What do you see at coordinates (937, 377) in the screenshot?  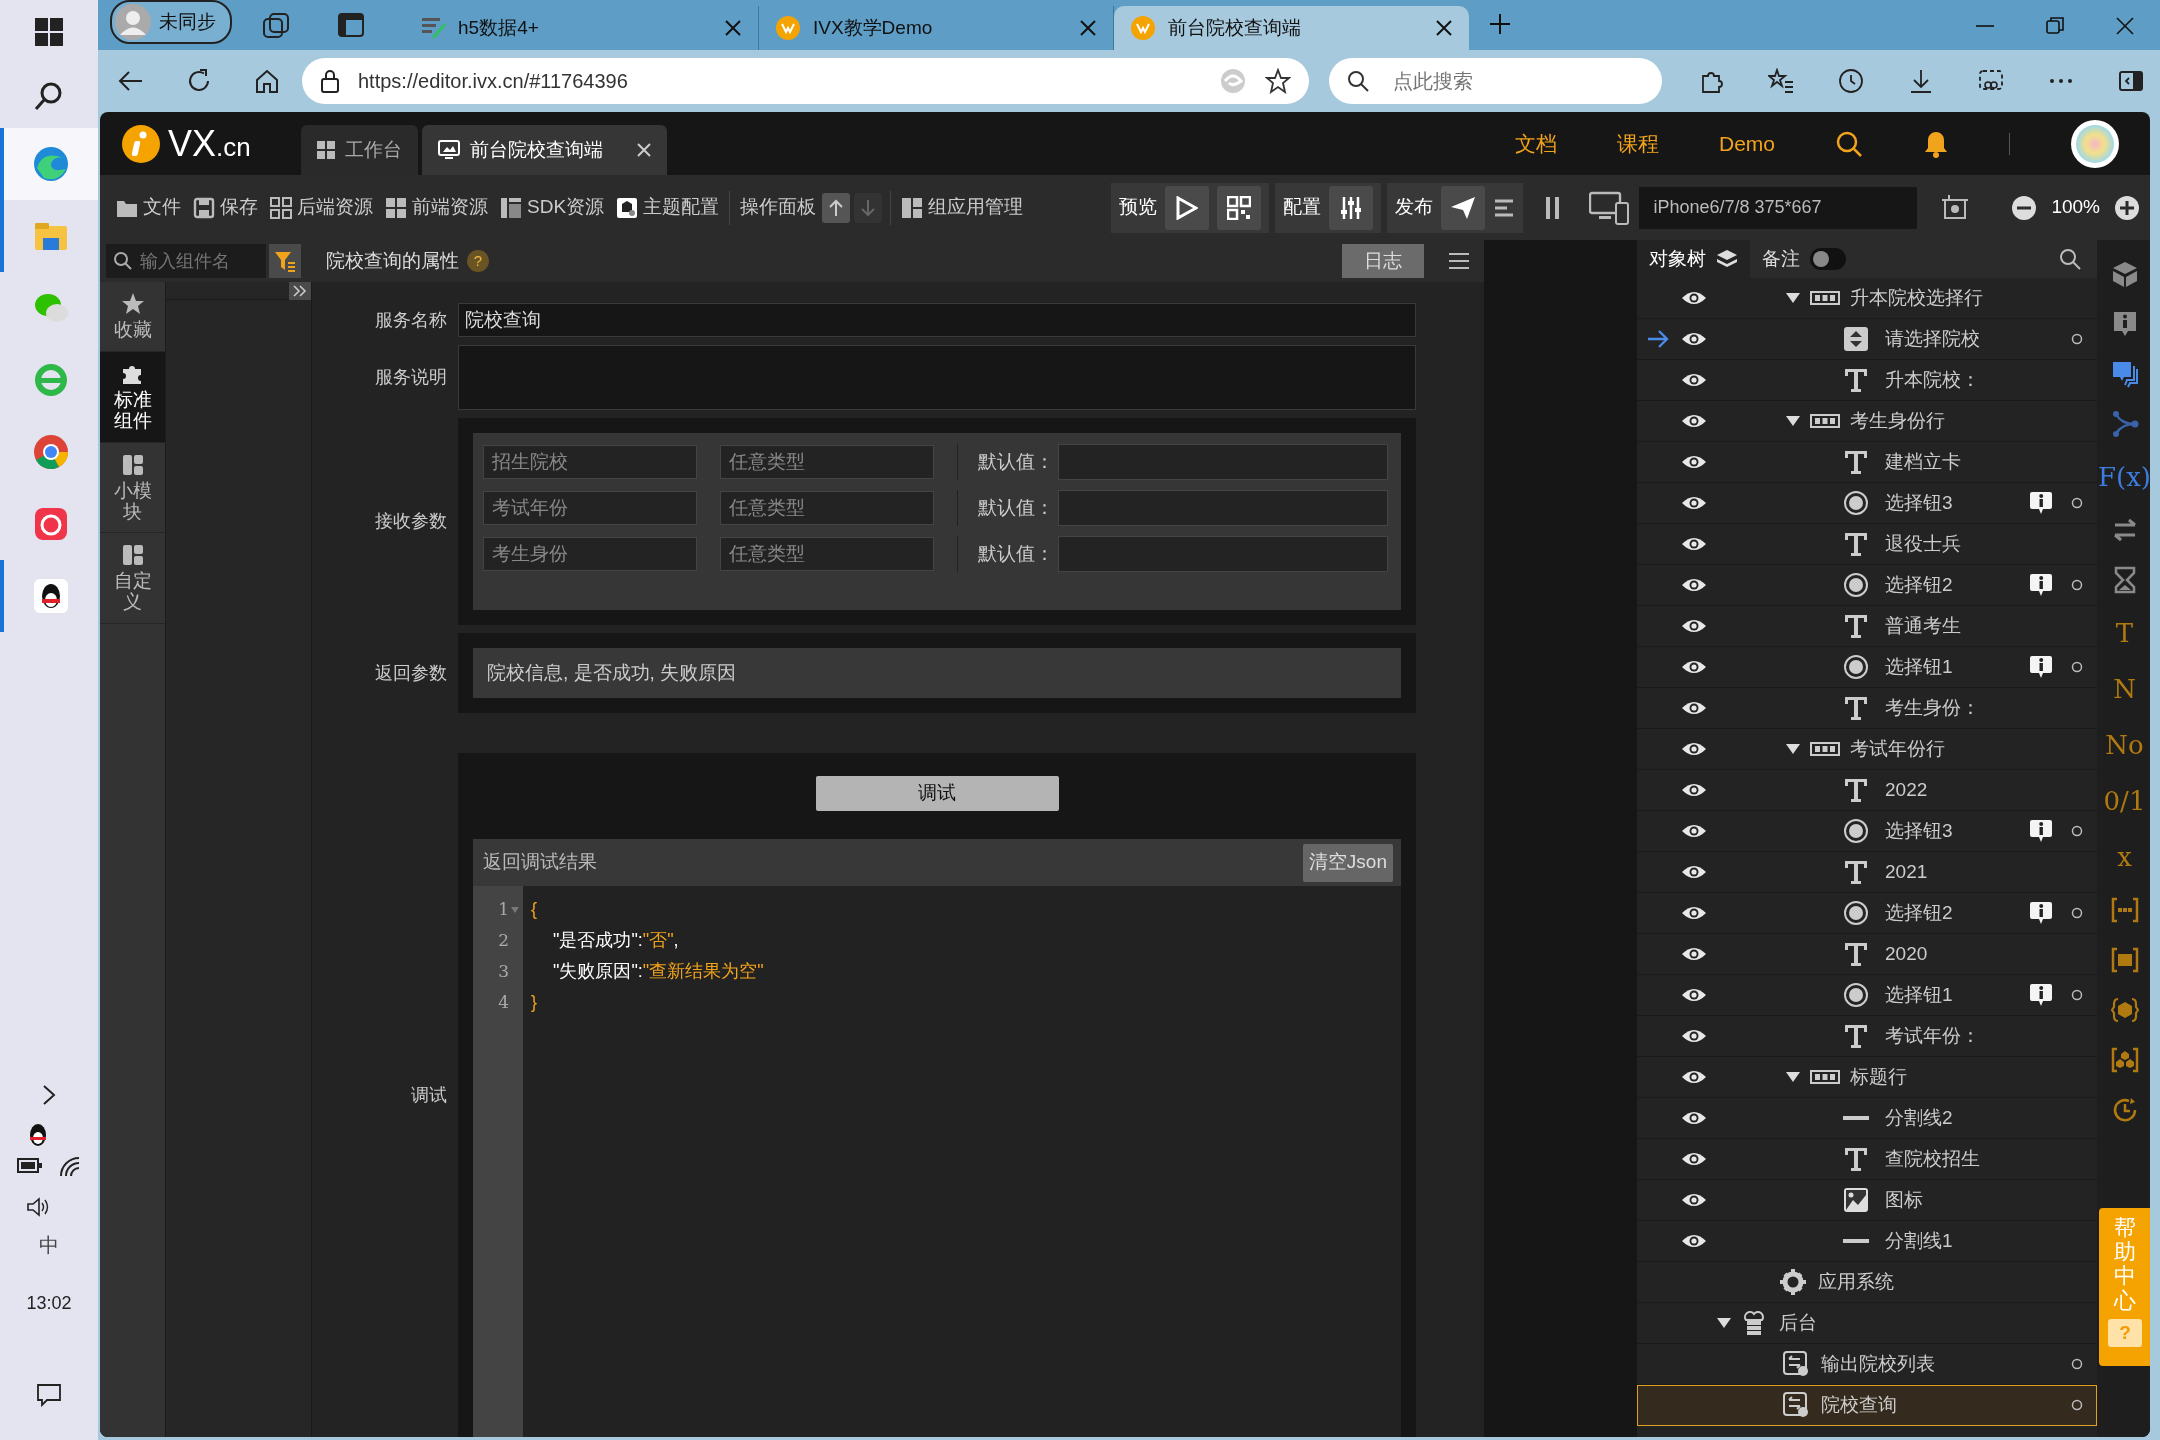 I see `description-field` at bounding box center [937, 377].